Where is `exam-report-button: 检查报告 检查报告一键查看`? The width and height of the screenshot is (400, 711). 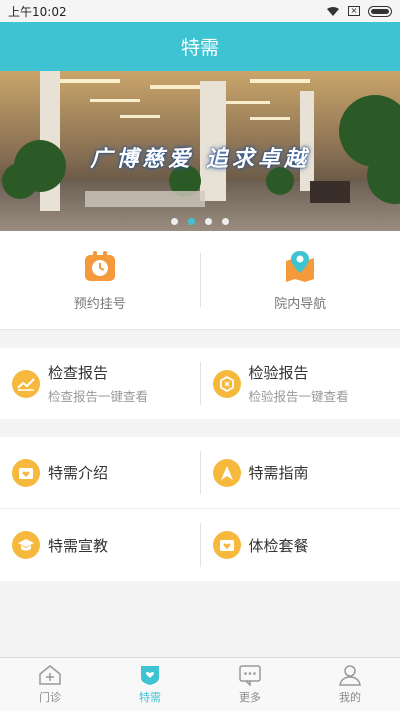 exam-report-button: 检查报告 检查报告一键查看 is located at coordinates (100, 383).